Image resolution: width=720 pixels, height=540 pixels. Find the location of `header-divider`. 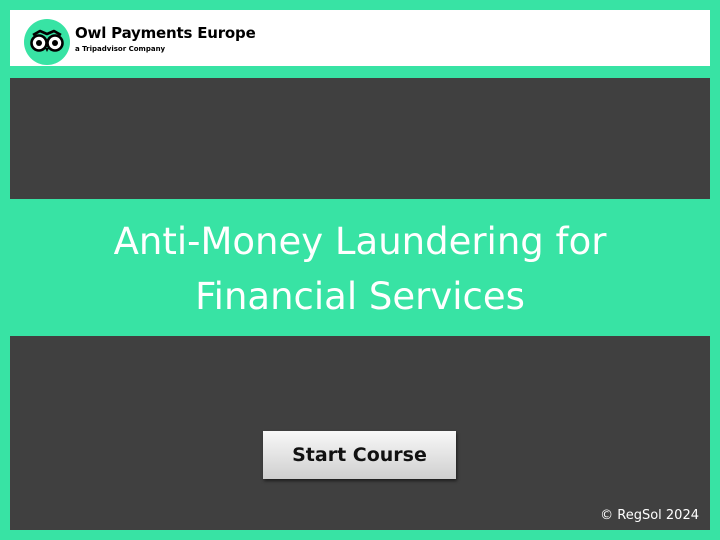

header-divider is located at coordinates (360, 69).